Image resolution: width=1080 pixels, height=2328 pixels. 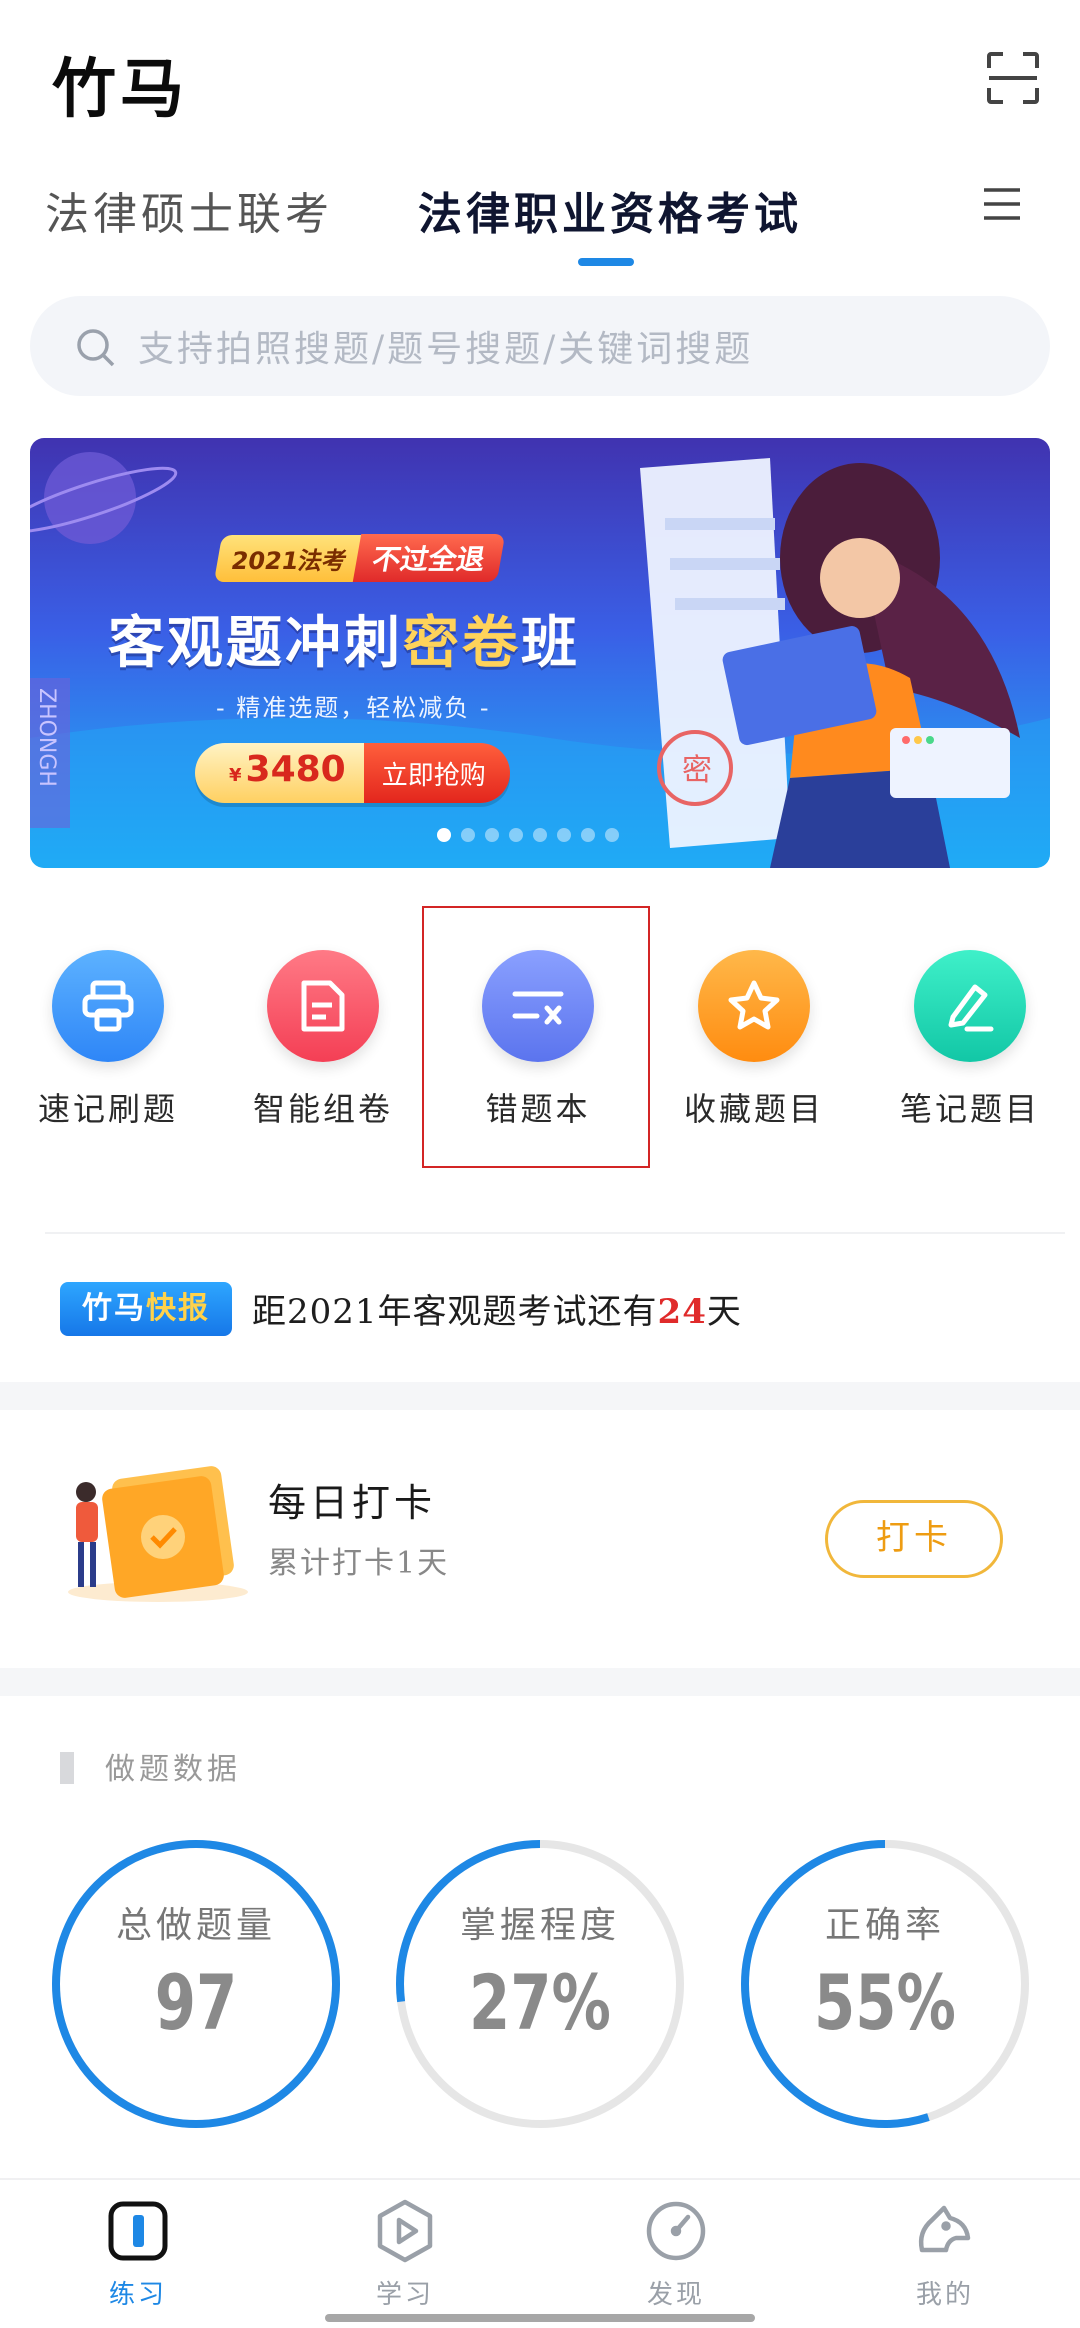 I want to click on nav-label: 练习, so click(x=137, y=2295).